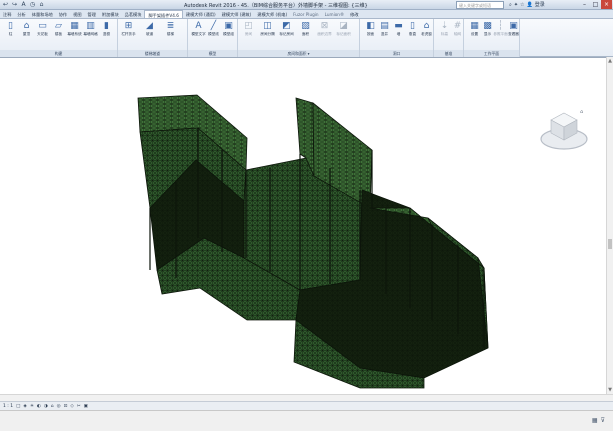  What do you see at coordinates (212, 53) in the screenshot?
I see `ribbon-panel-title: 模型` at bounding box center [212, 53].